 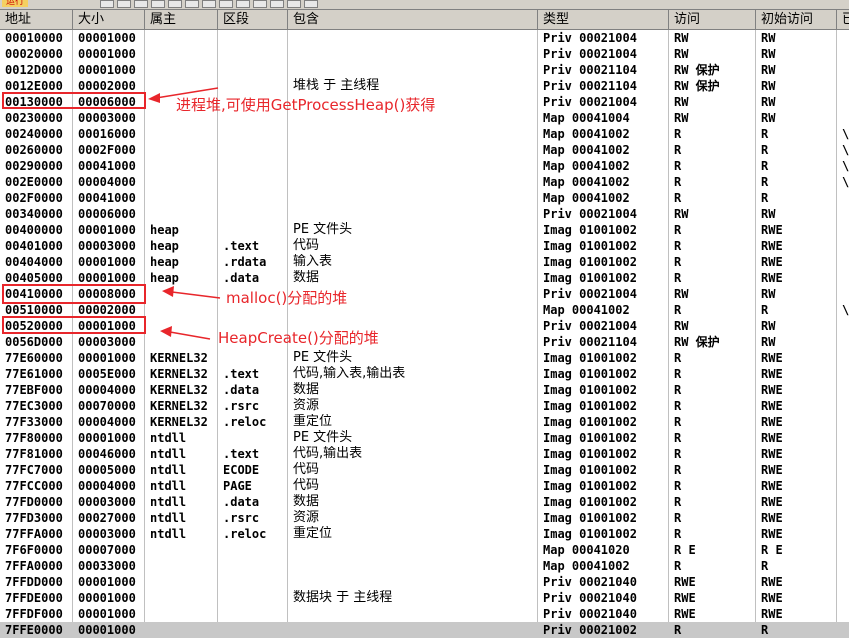 I want to click on cell-address: 77FD0000, so click(x=34, y=502).